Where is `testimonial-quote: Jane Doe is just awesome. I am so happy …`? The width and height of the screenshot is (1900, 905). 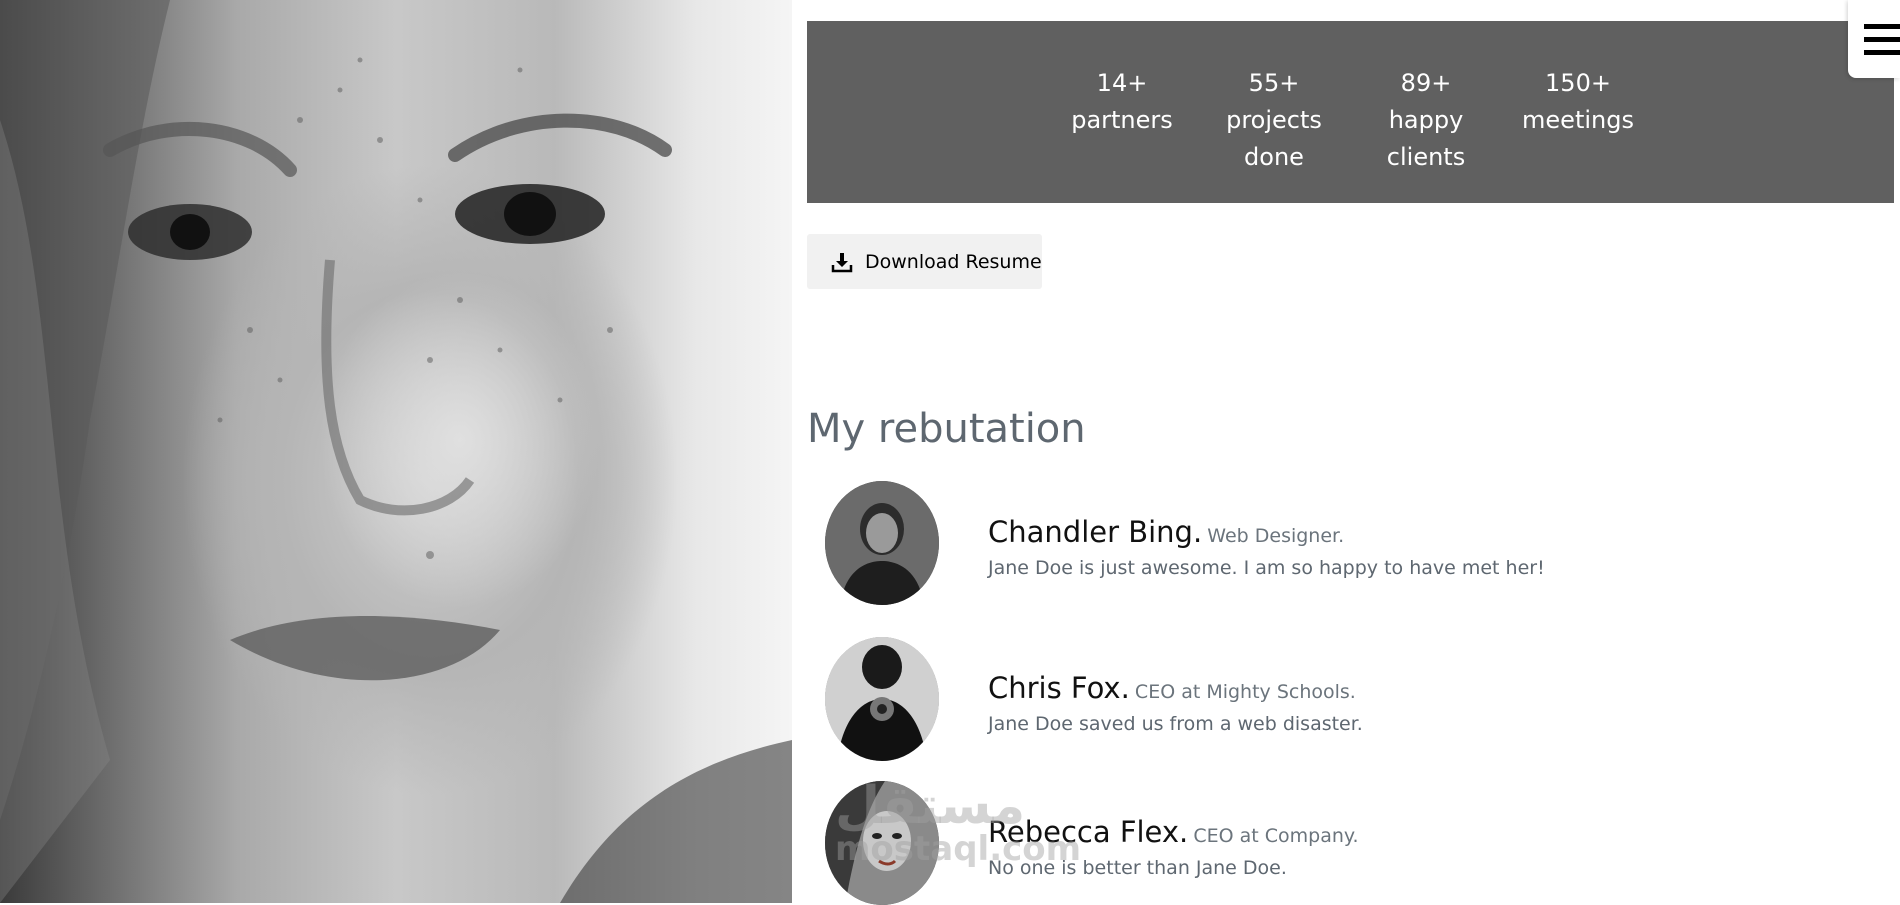
testimonial-quote: Jane Doe is just awesome. I am so happy … is located at coordinates (1266, 568).